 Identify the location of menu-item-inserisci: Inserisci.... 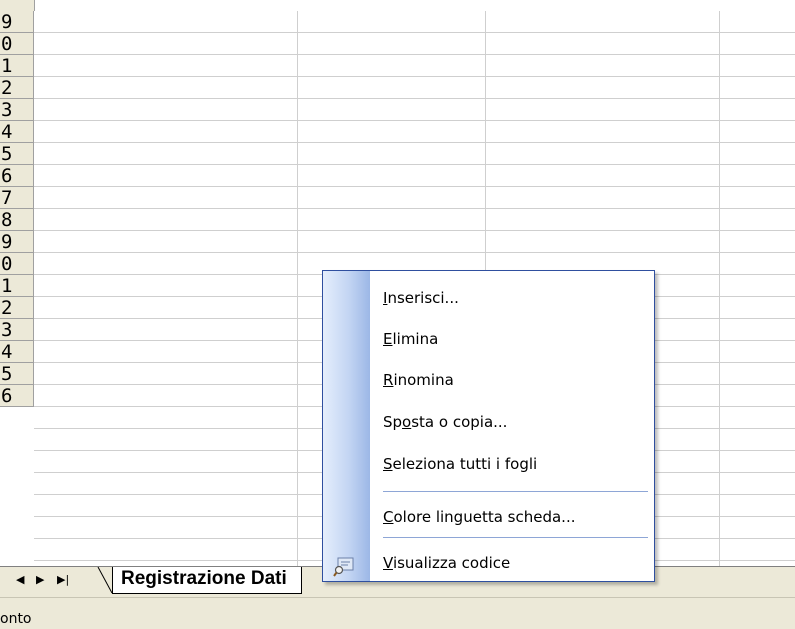
(512, 298).